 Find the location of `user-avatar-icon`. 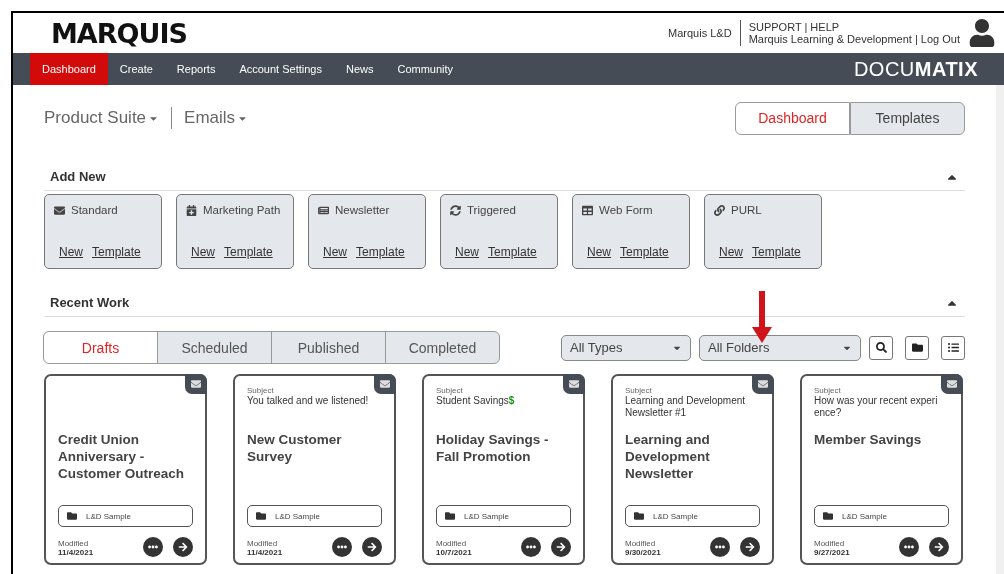

user-avatar-icon is located at coordinates (982, 33).